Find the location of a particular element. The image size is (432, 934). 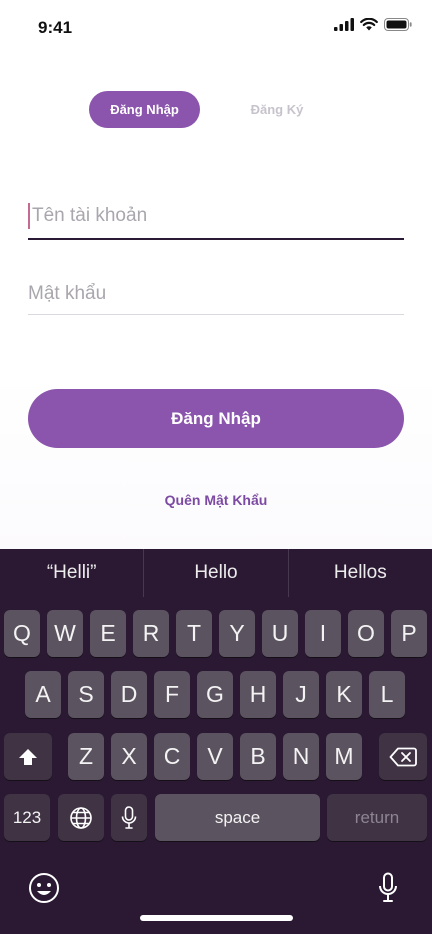

shift-key is located at coordinates (28, 756).